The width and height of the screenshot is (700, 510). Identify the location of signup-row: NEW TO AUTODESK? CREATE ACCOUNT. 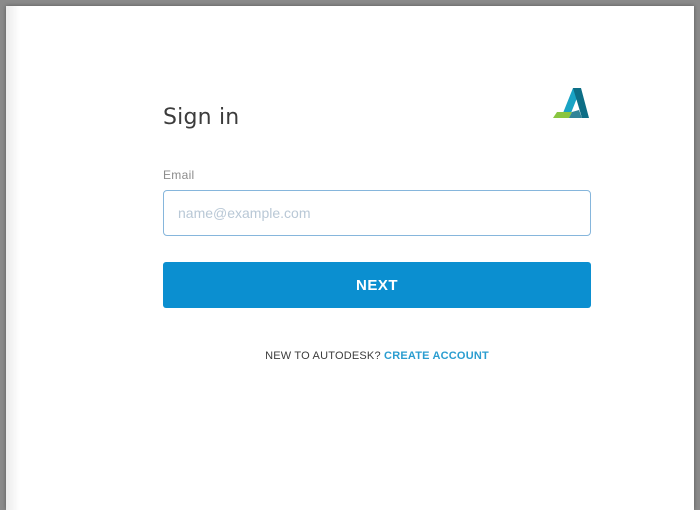
(377, 356).